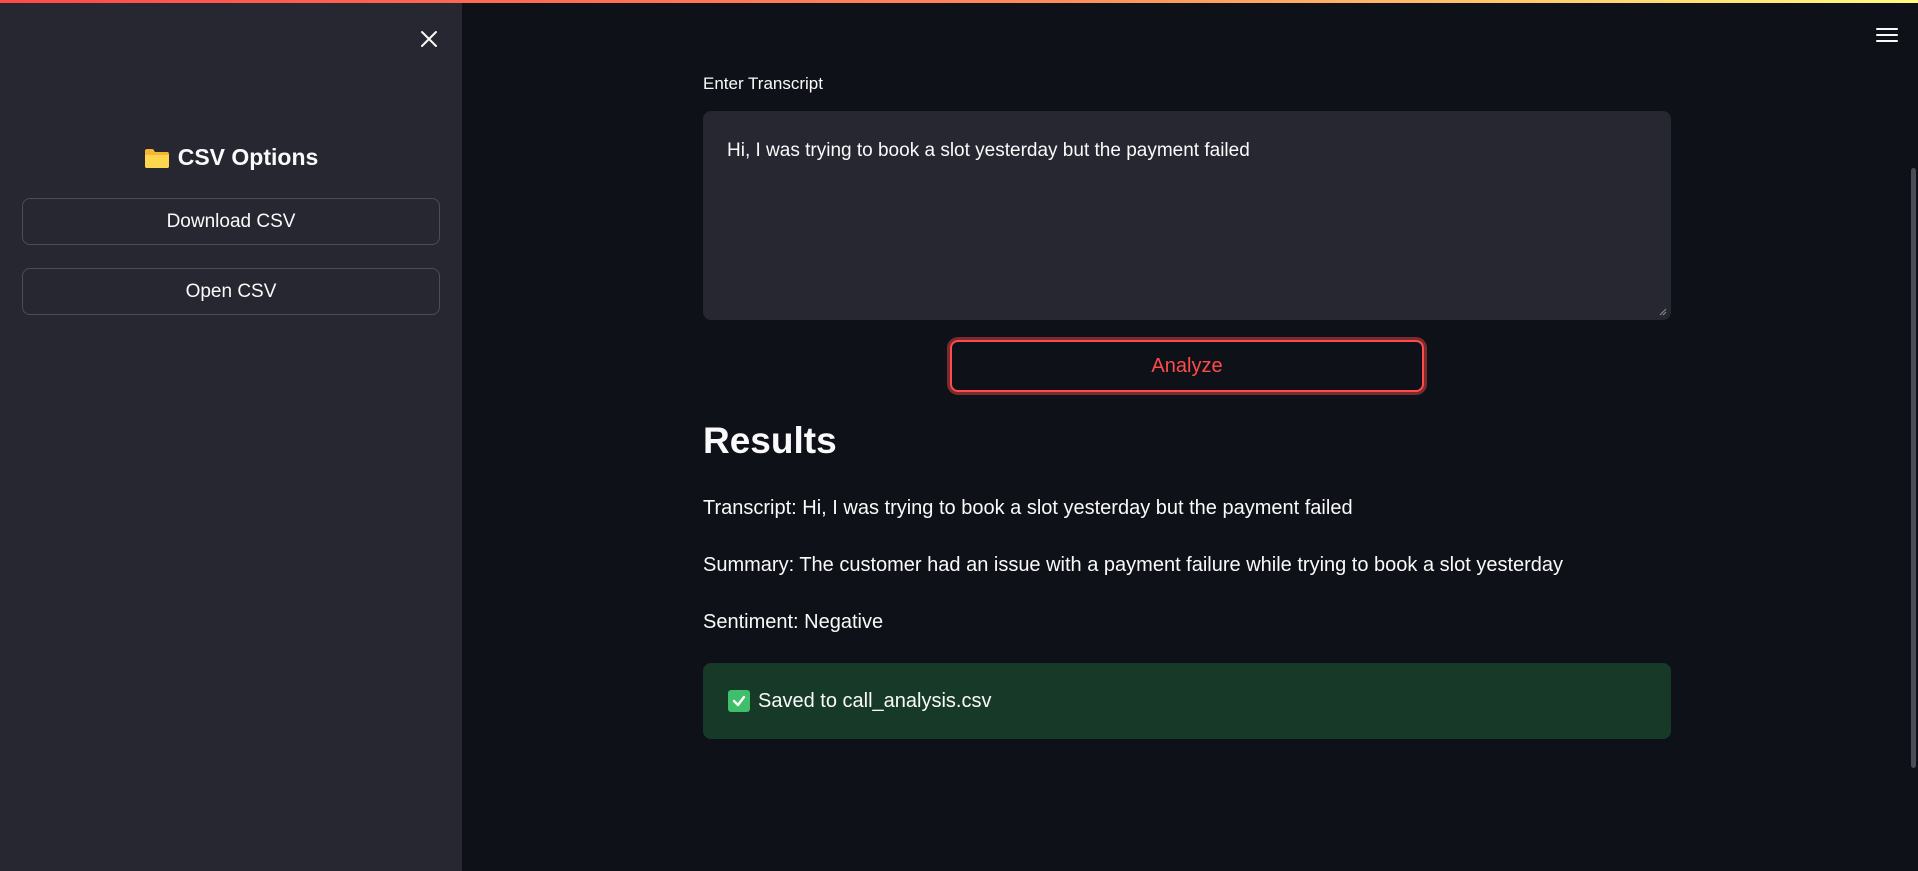 The width and height of the screenshot is (1918, 871). I want to click on open-csv-label: Open CSV, so click(231, 291).